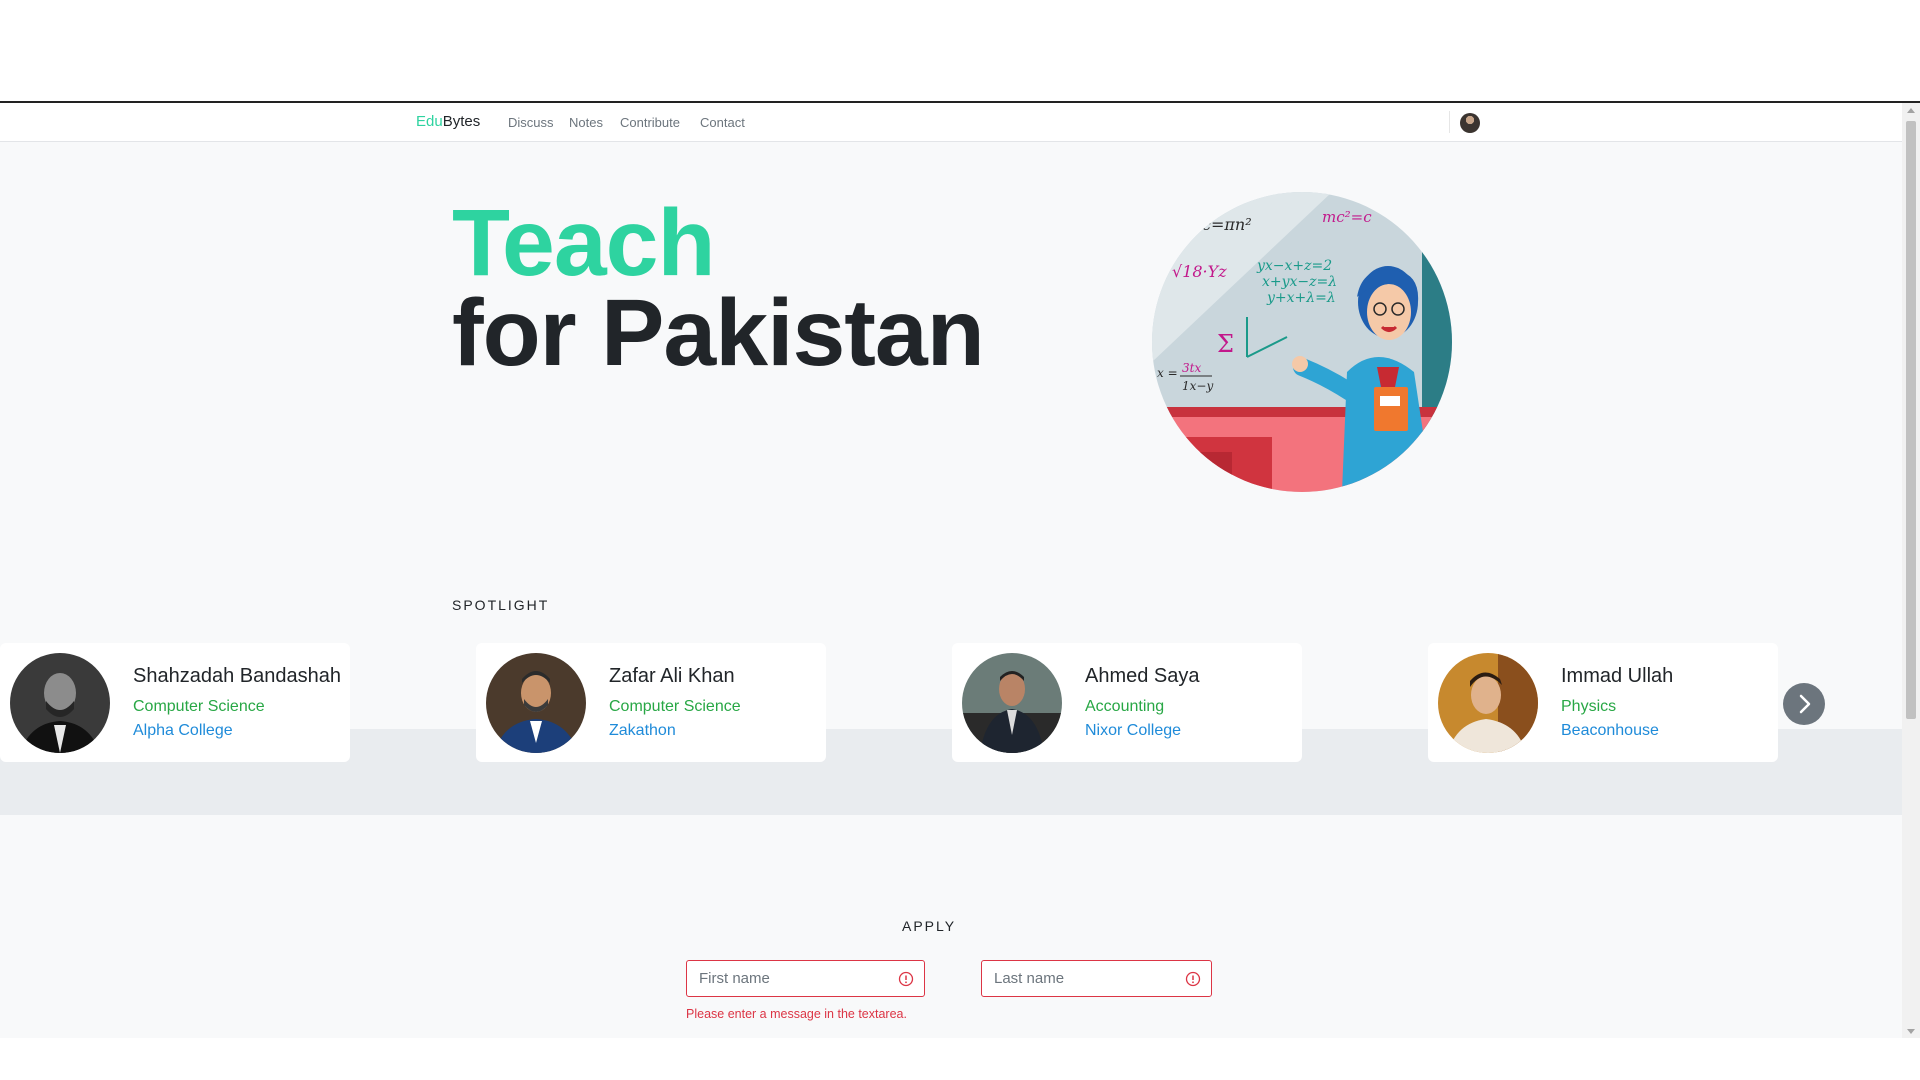 The width and height of the screenshot is (1920, 1080). What do you see at coordinates (237, 676) in the screenshot?
I see `card-name: Shahzadah Bandashah` at bounding box center [237, 676].